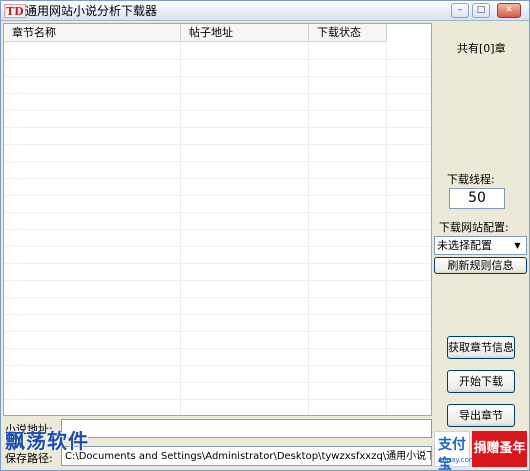 This screenshot has width=530, height=471. Describe the element at coordinates (457, 460) in the screenshot. I see `alipay-url: Alipay.com` at that location.